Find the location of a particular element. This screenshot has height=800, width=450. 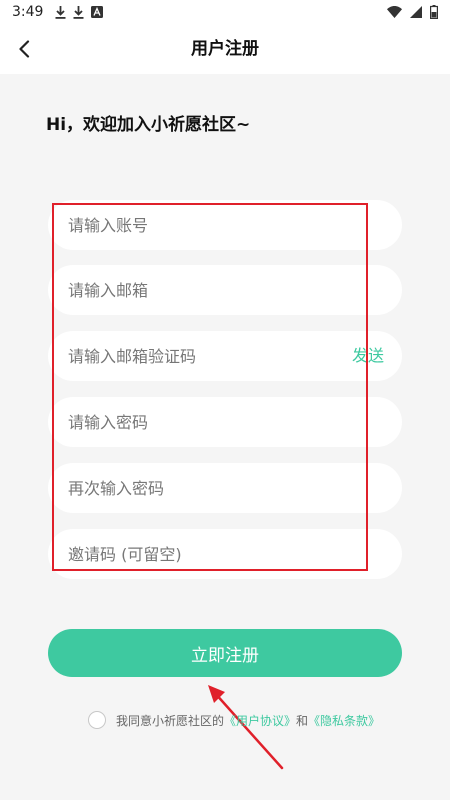

privacy-policy-link: 《隐私条款》 is located at coordinates (344, 720).